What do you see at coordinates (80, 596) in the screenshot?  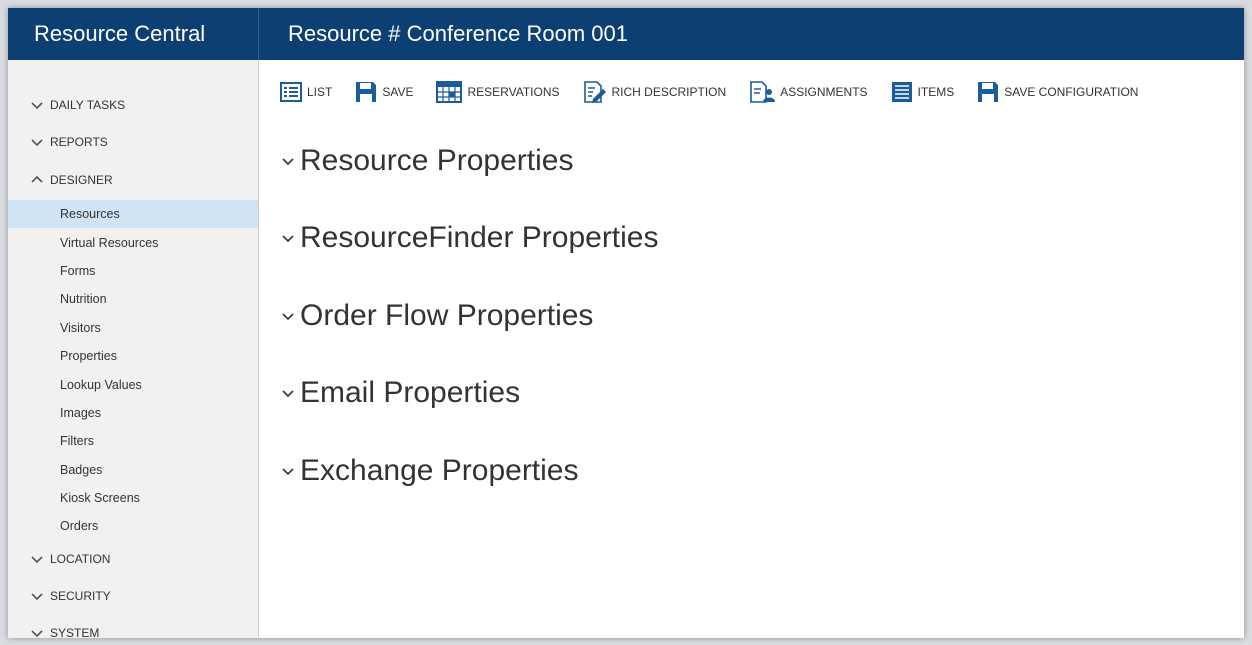 I see `sidebar-section-label: SECURITY` at bounding box center [80, 596].